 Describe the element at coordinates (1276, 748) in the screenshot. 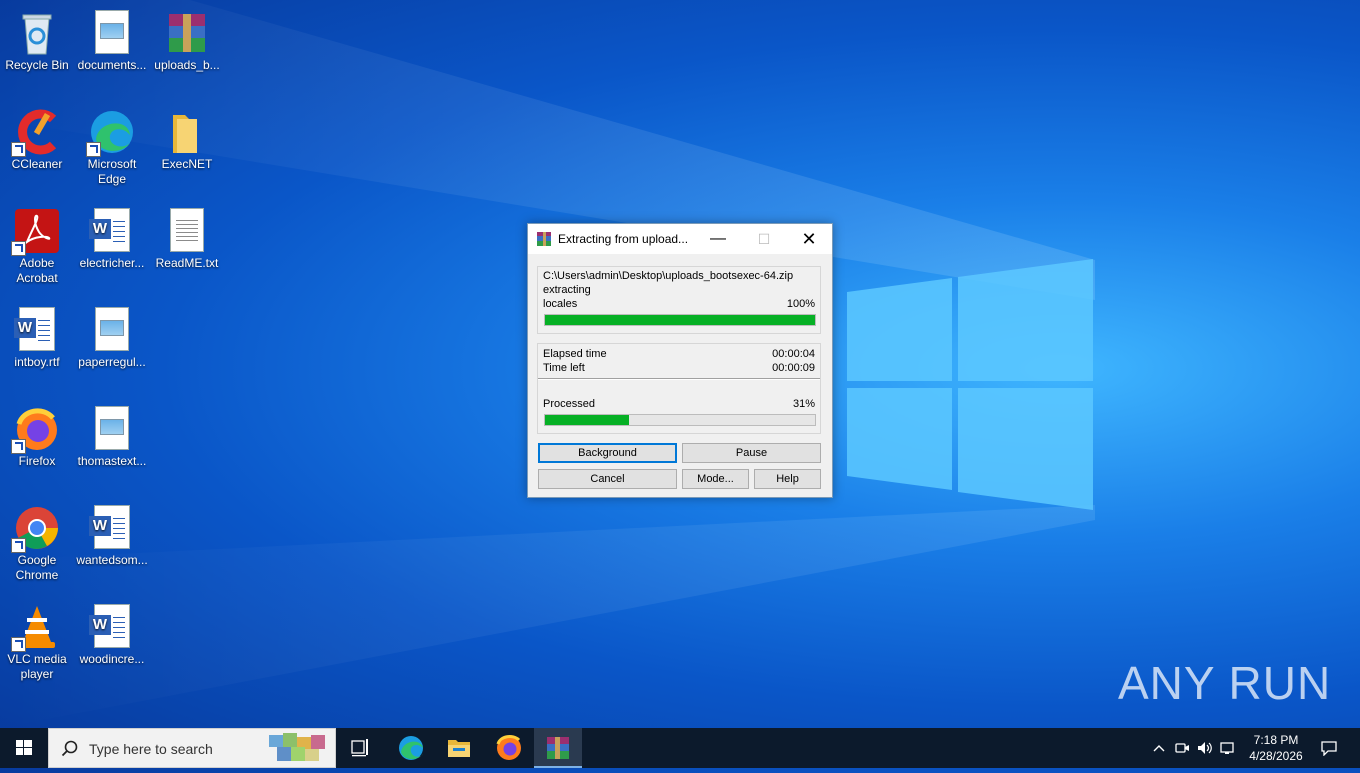

I see `system-clock: 7:18 PM 4/28/2026` at that location.